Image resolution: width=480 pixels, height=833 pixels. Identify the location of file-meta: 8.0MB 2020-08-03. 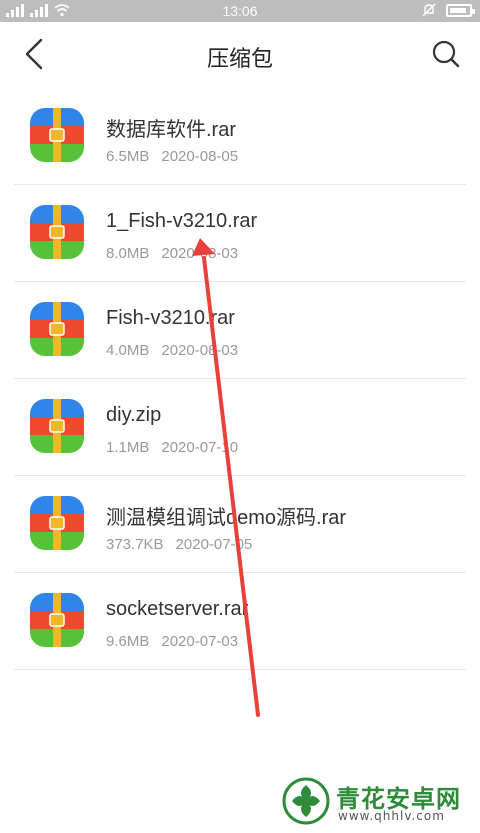
(172, 253).